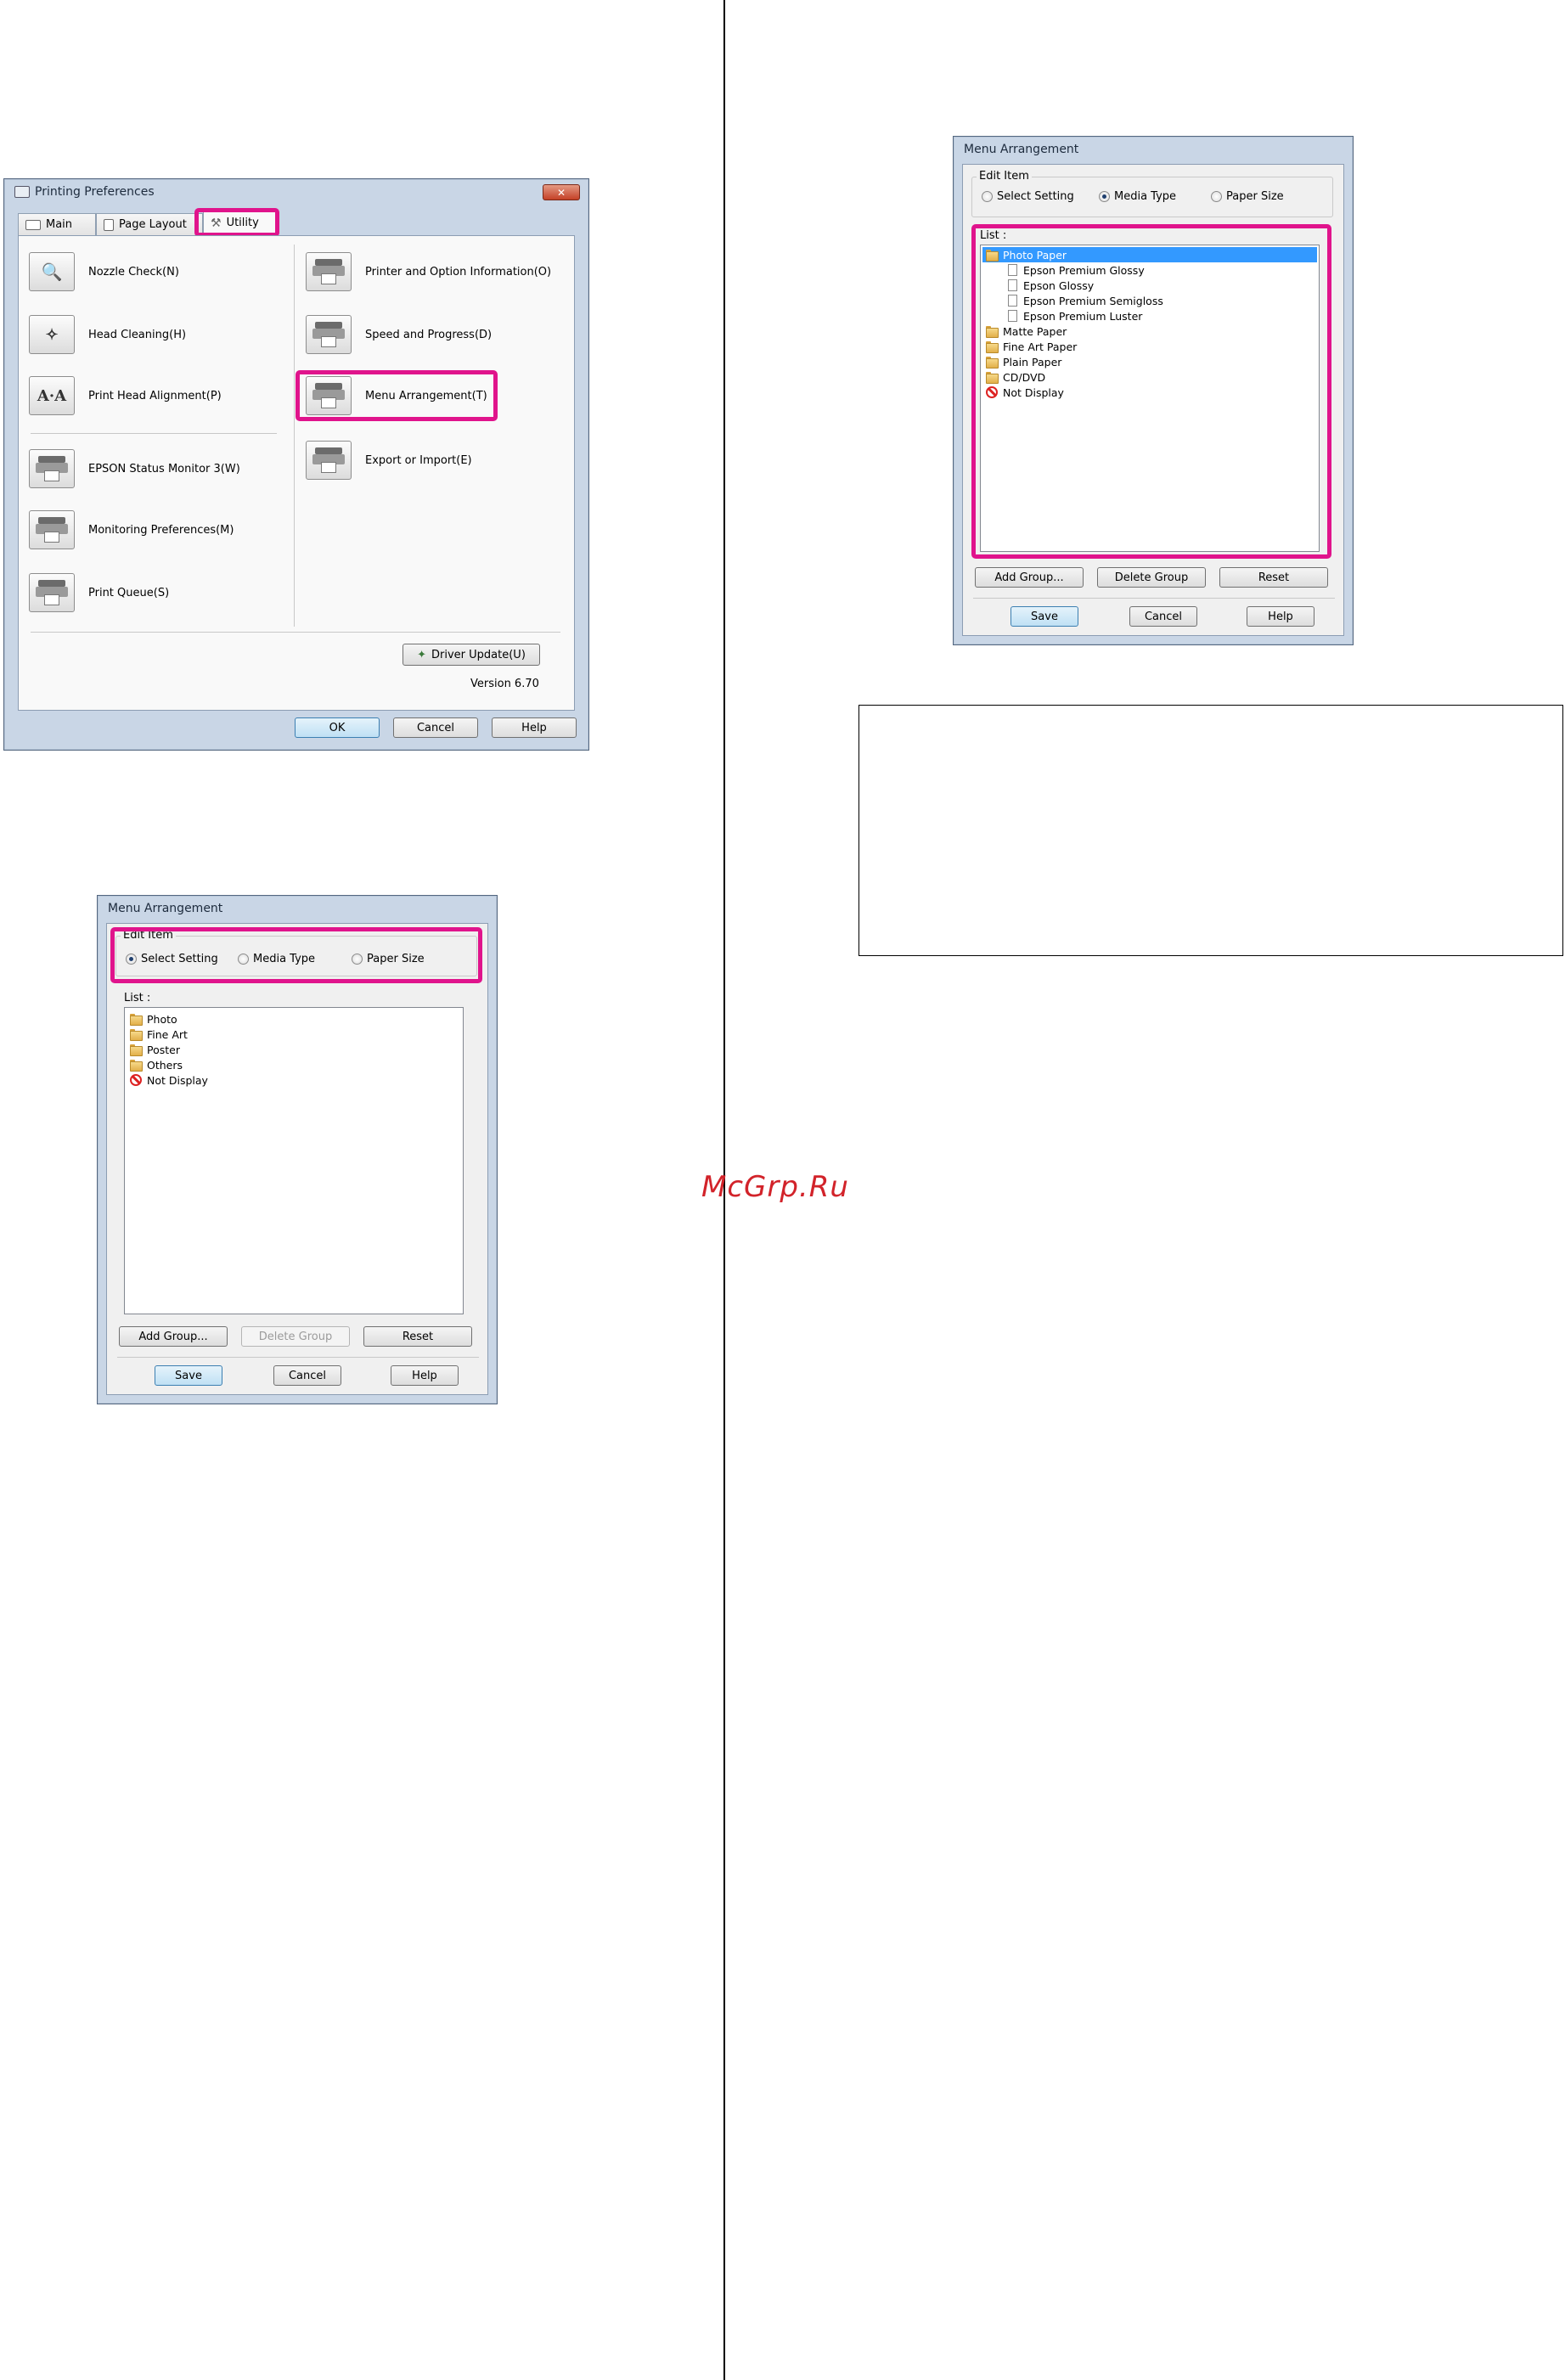 This screenshot has width=1565, height=2380. I want to click on tab-page-layout-label: Page Layout, so click(153, 224).